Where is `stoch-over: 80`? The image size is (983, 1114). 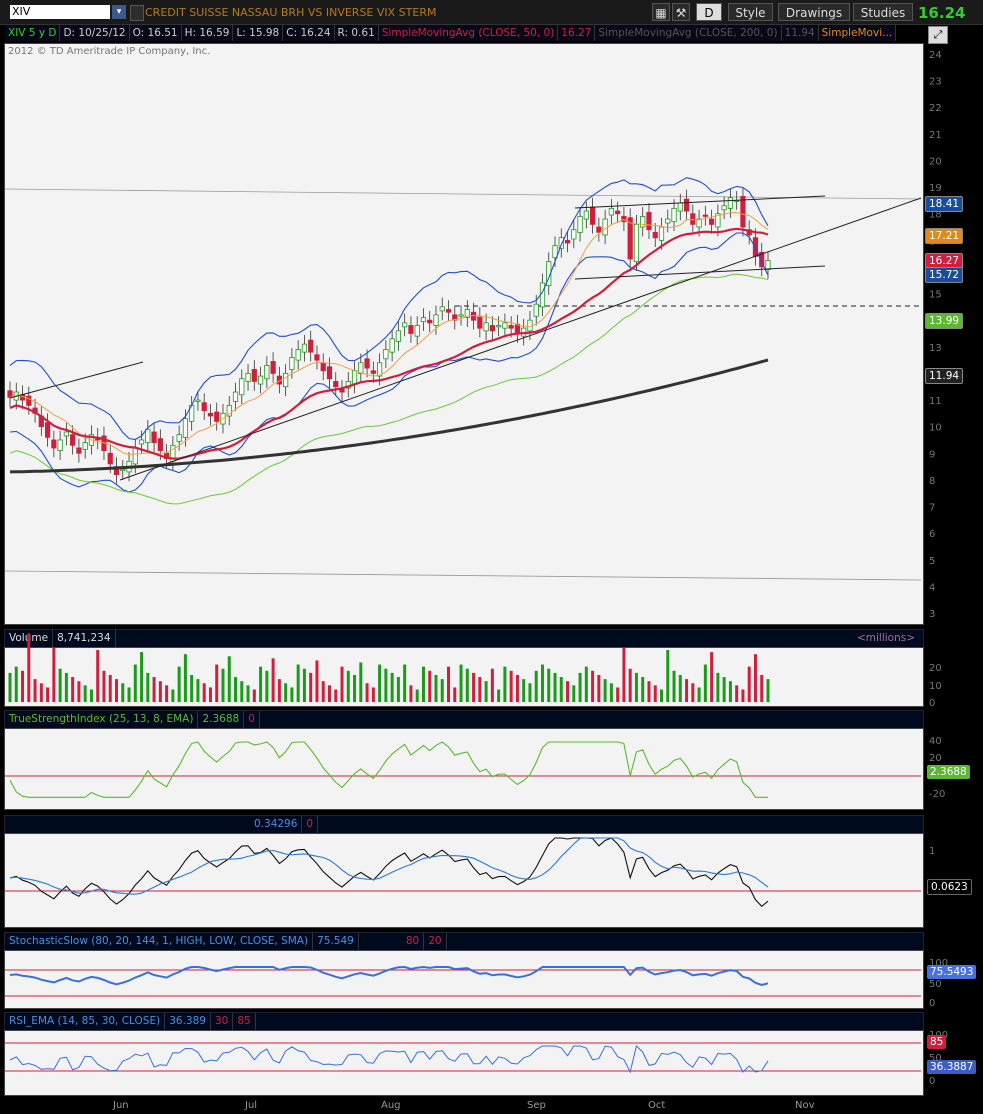
stoch-over: 80 is located at coordinates (413, 941).